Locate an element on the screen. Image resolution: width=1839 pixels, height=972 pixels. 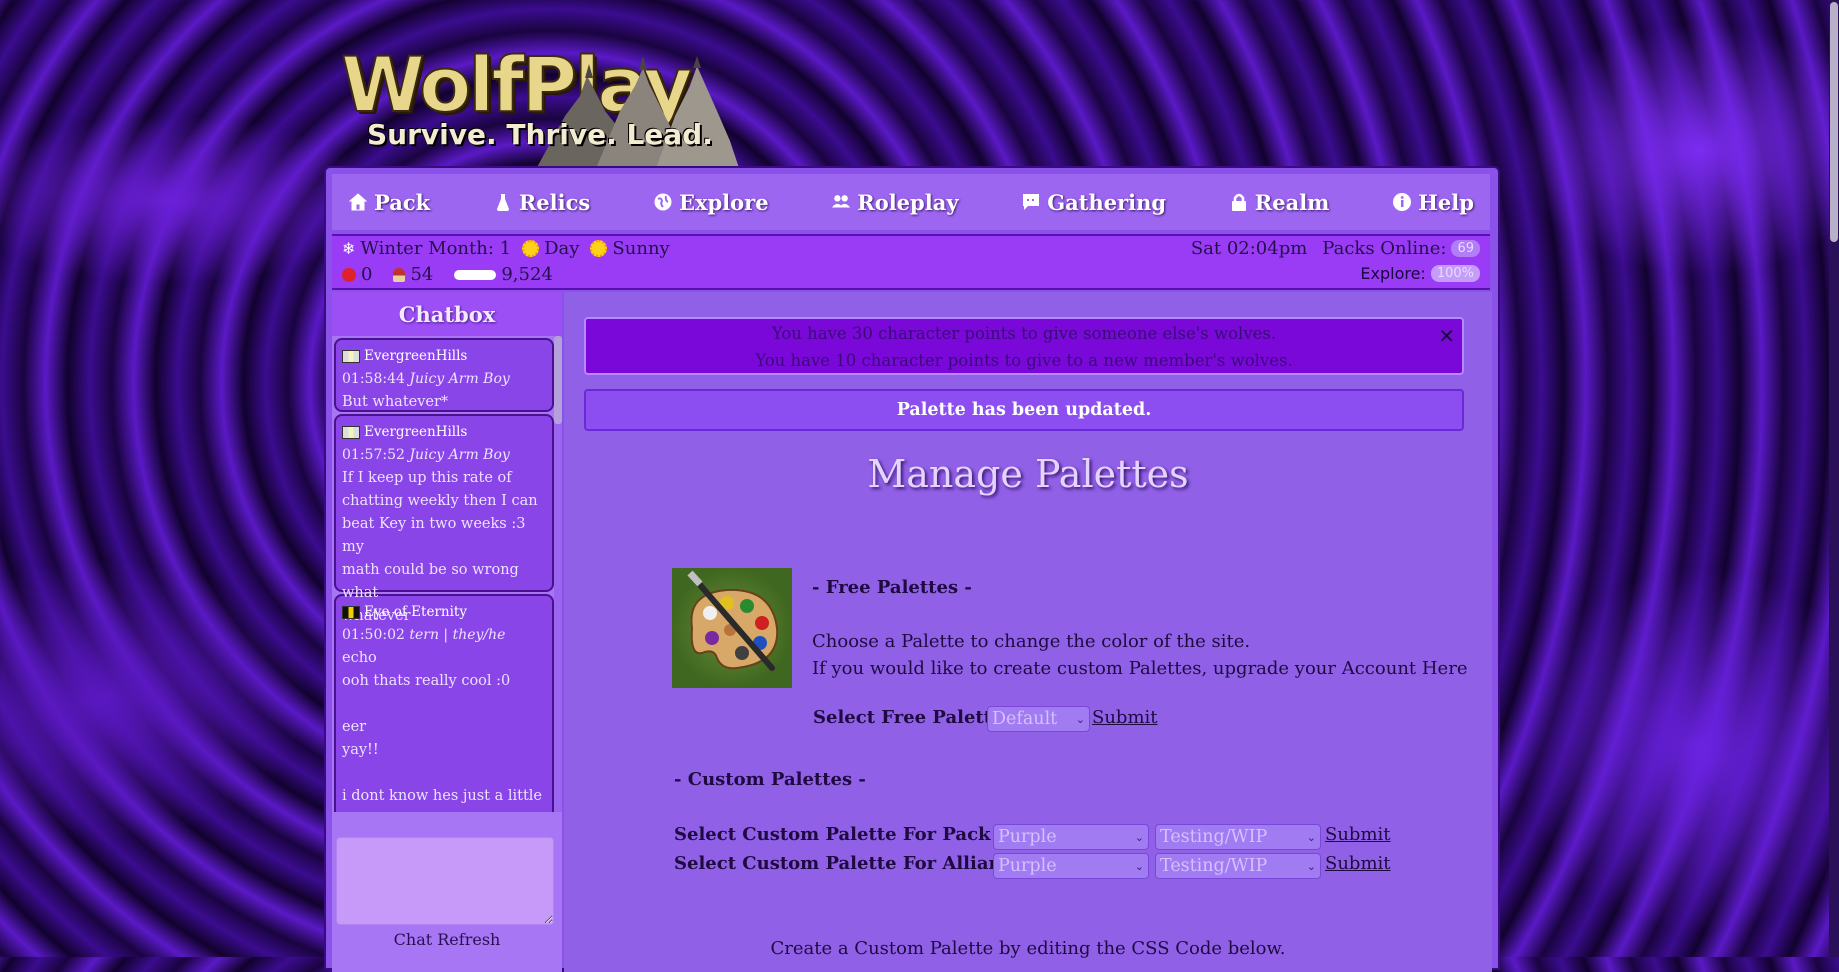
chat-line is located at coordinates (444, 704).